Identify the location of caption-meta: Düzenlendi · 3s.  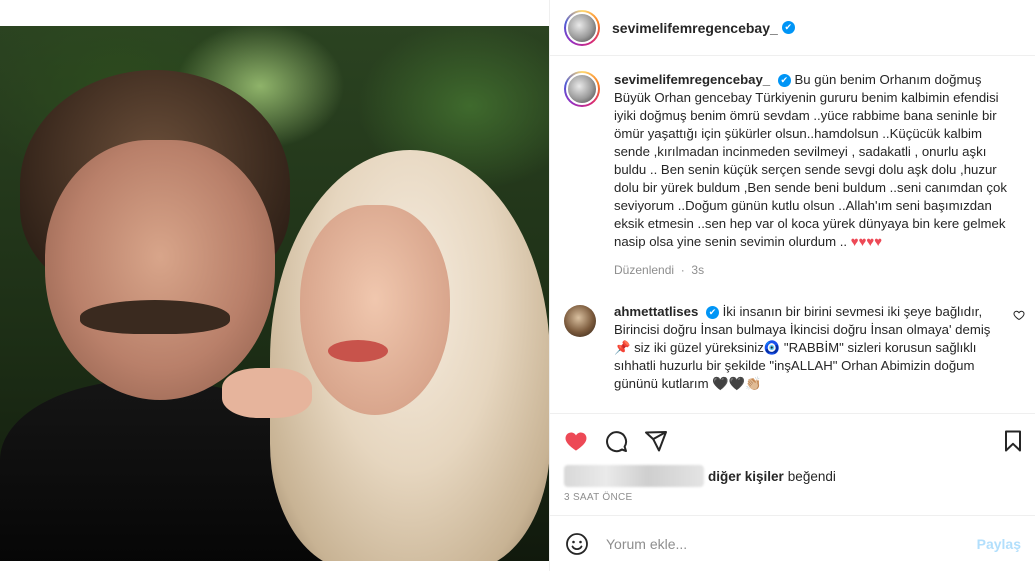
(814, 270).